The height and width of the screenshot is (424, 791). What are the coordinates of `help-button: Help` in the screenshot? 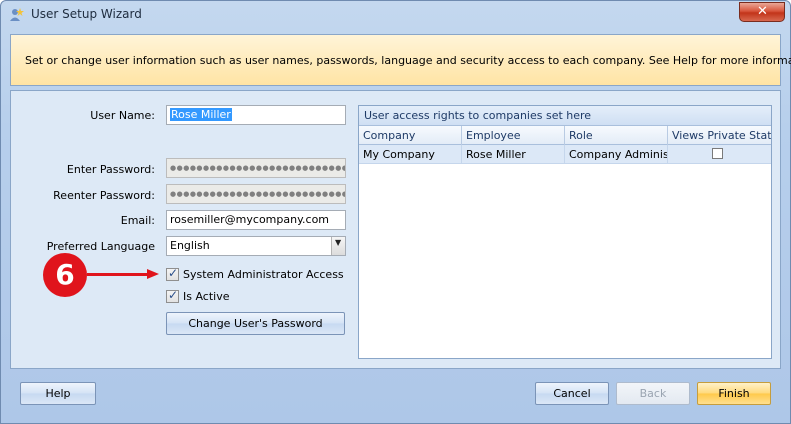 It's located at (58, 393).